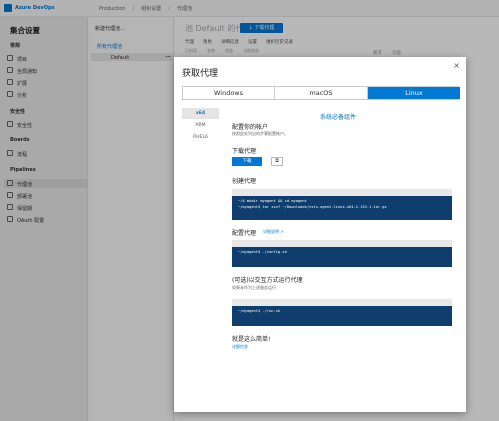 This screenshot has height=421, width=499. What do you see at coordinates (267, 280) in the screenshot?
I see `run-agent-heading: (可选)以交互方式运行代理` at bounding box center [267, 280].